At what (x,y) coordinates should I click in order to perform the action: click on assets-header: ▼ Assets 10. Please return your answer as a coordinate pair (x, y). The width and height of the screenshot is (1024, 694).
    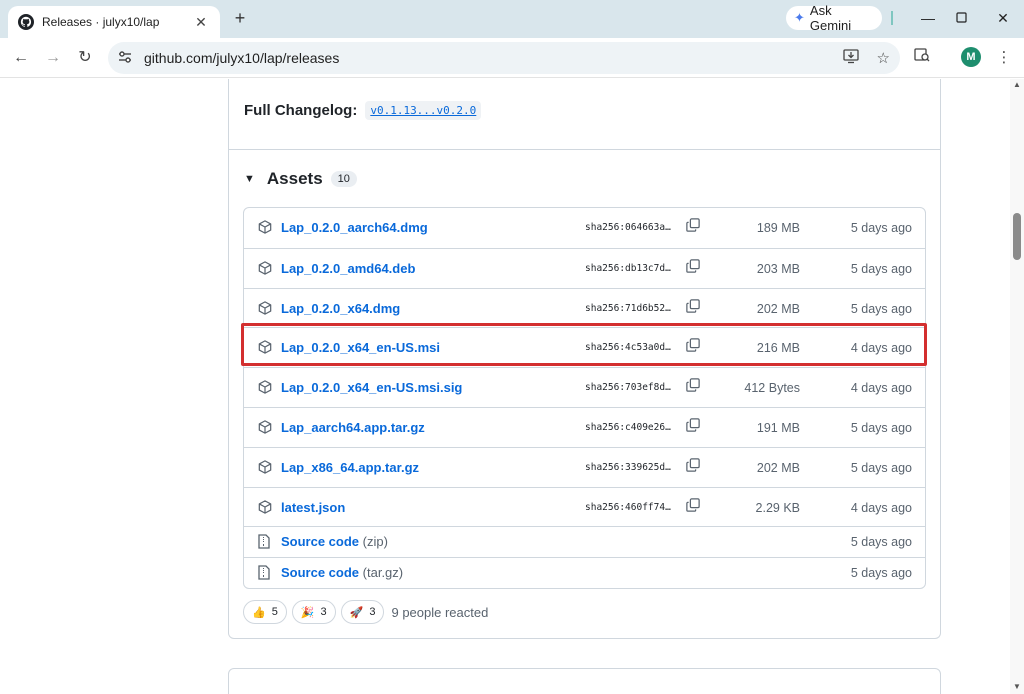
    Looking at the image, I should click on (300, 179).